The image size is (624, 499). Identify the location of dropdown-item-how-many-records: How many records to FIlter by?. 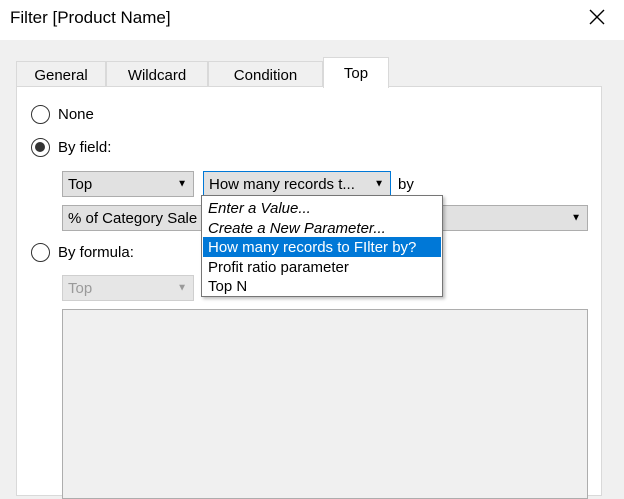
(322, 247).